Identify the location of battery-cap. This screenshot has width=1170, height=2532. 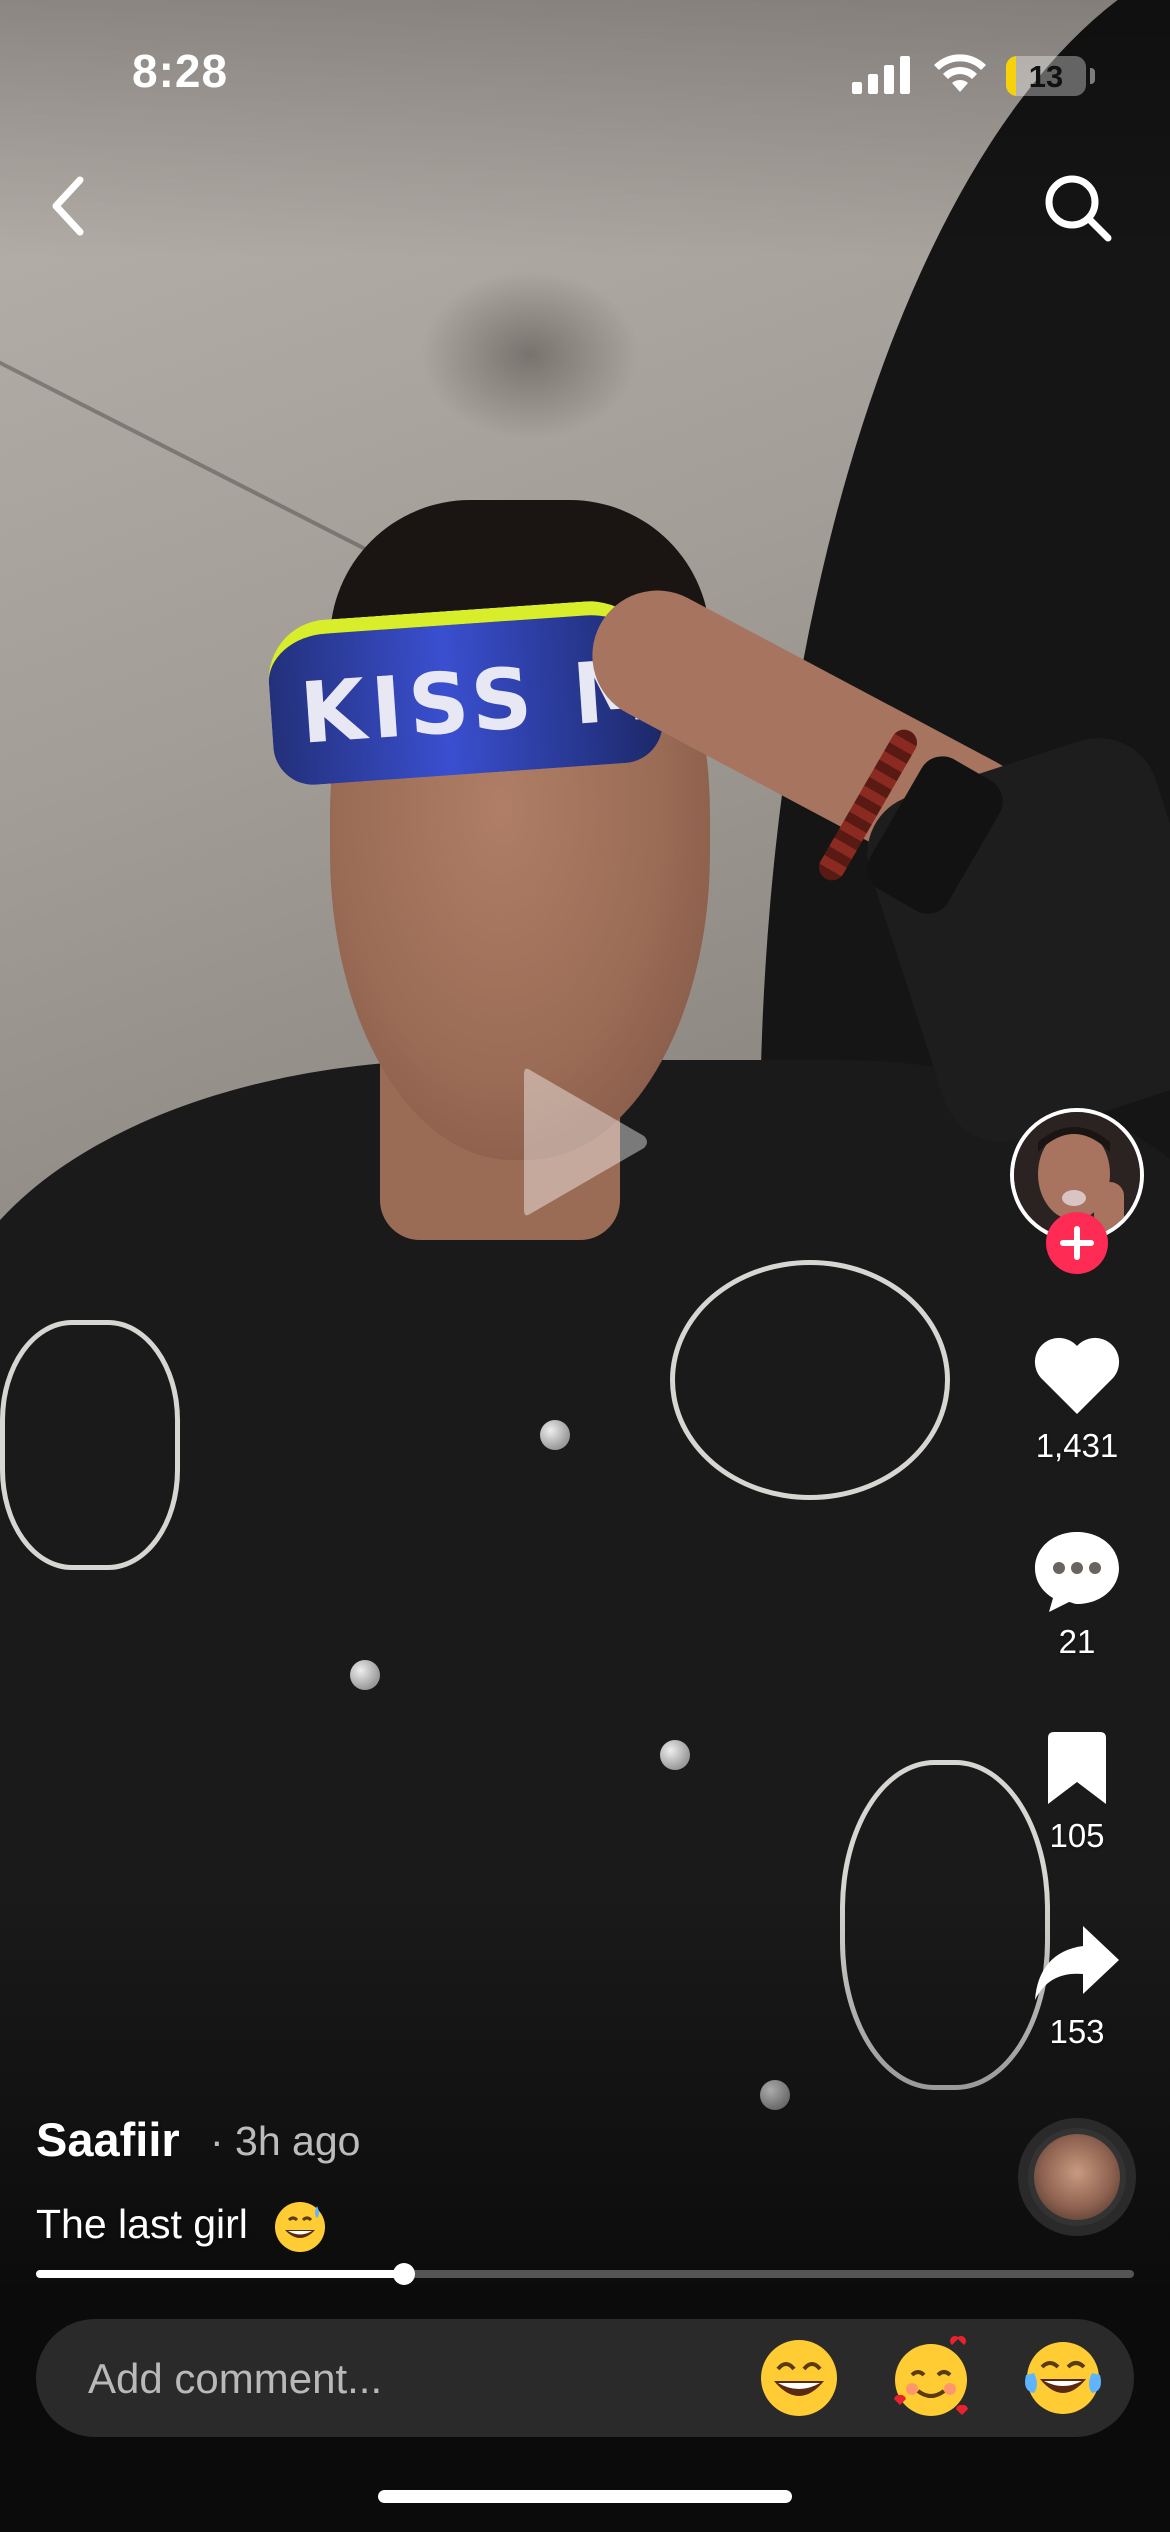
(1092, 76).